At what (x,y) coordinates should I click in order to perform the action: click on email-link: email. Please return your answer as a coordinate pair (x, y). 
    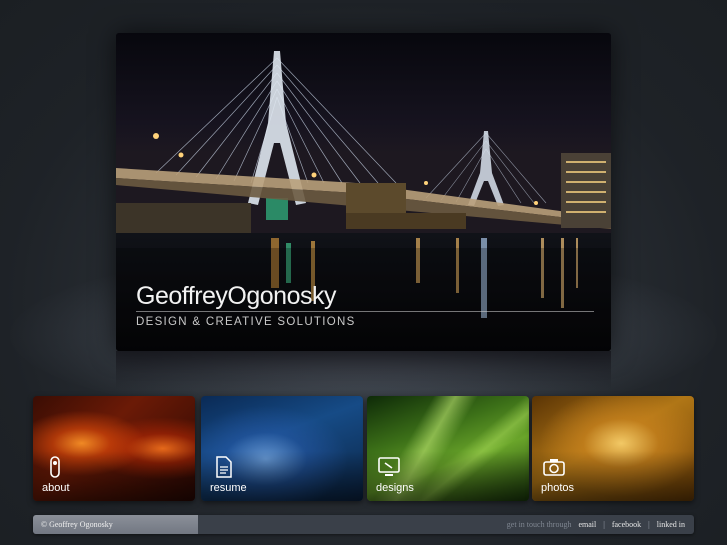
    Looking at the image, I should click on (587, 524).